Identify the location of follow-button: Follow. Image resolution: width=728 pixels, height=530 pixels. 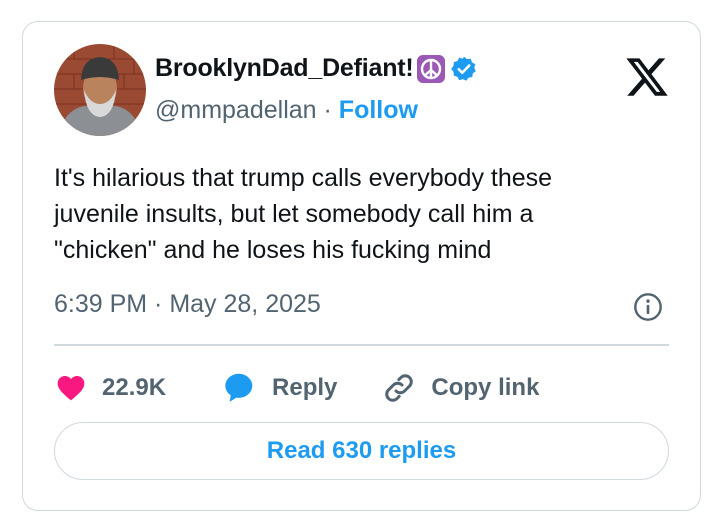
(378, 110).